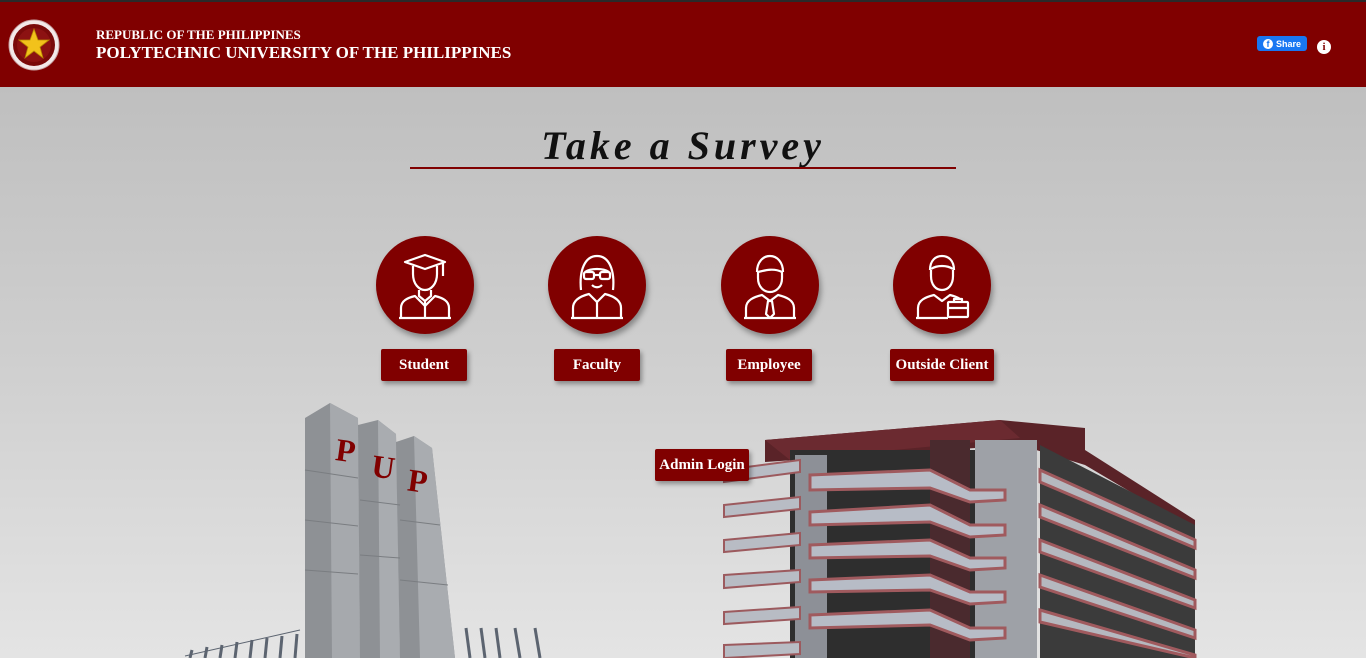  Describe the element at coordinates (683, 145) in the screenshot. I see `page-title: Take a Survey` at that location.